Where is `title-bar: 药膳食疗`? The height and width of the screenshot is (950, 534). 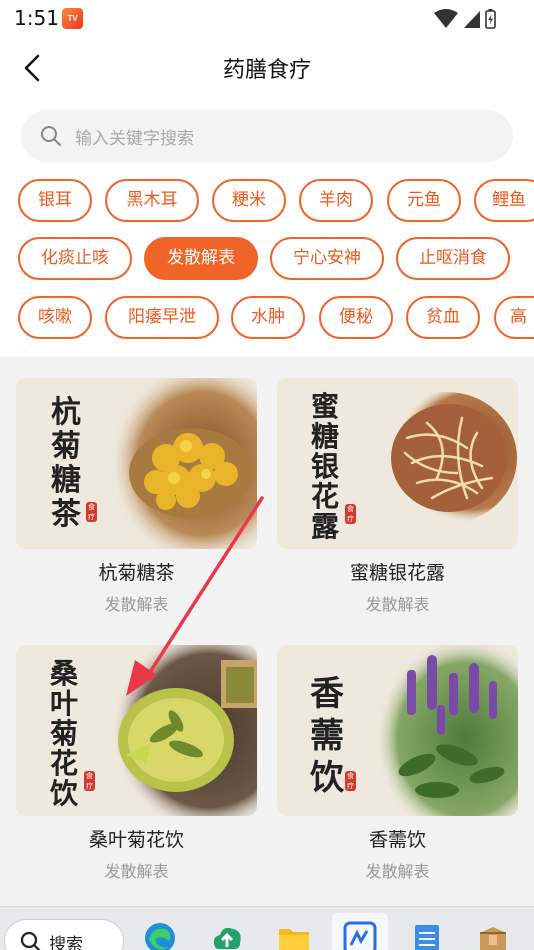
title-bar: 药膳食疗 is located at coordinates (267, 68).